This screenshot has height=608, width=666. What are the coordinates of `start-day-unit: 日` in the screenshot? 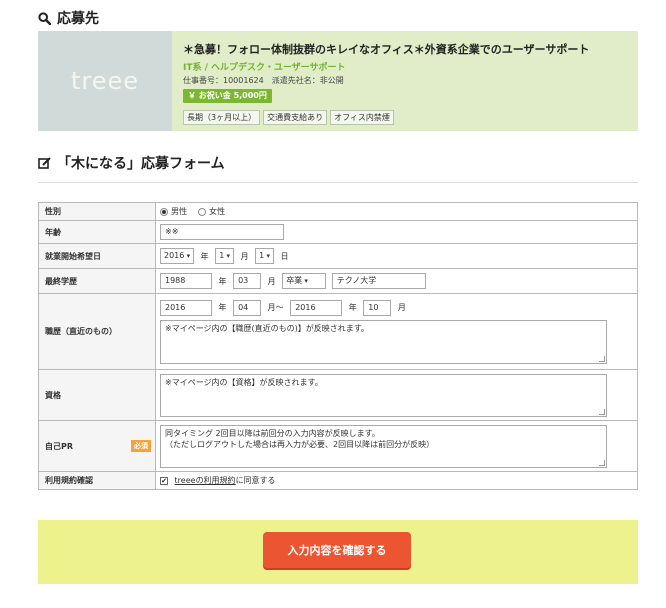 It's located at (284, 256).